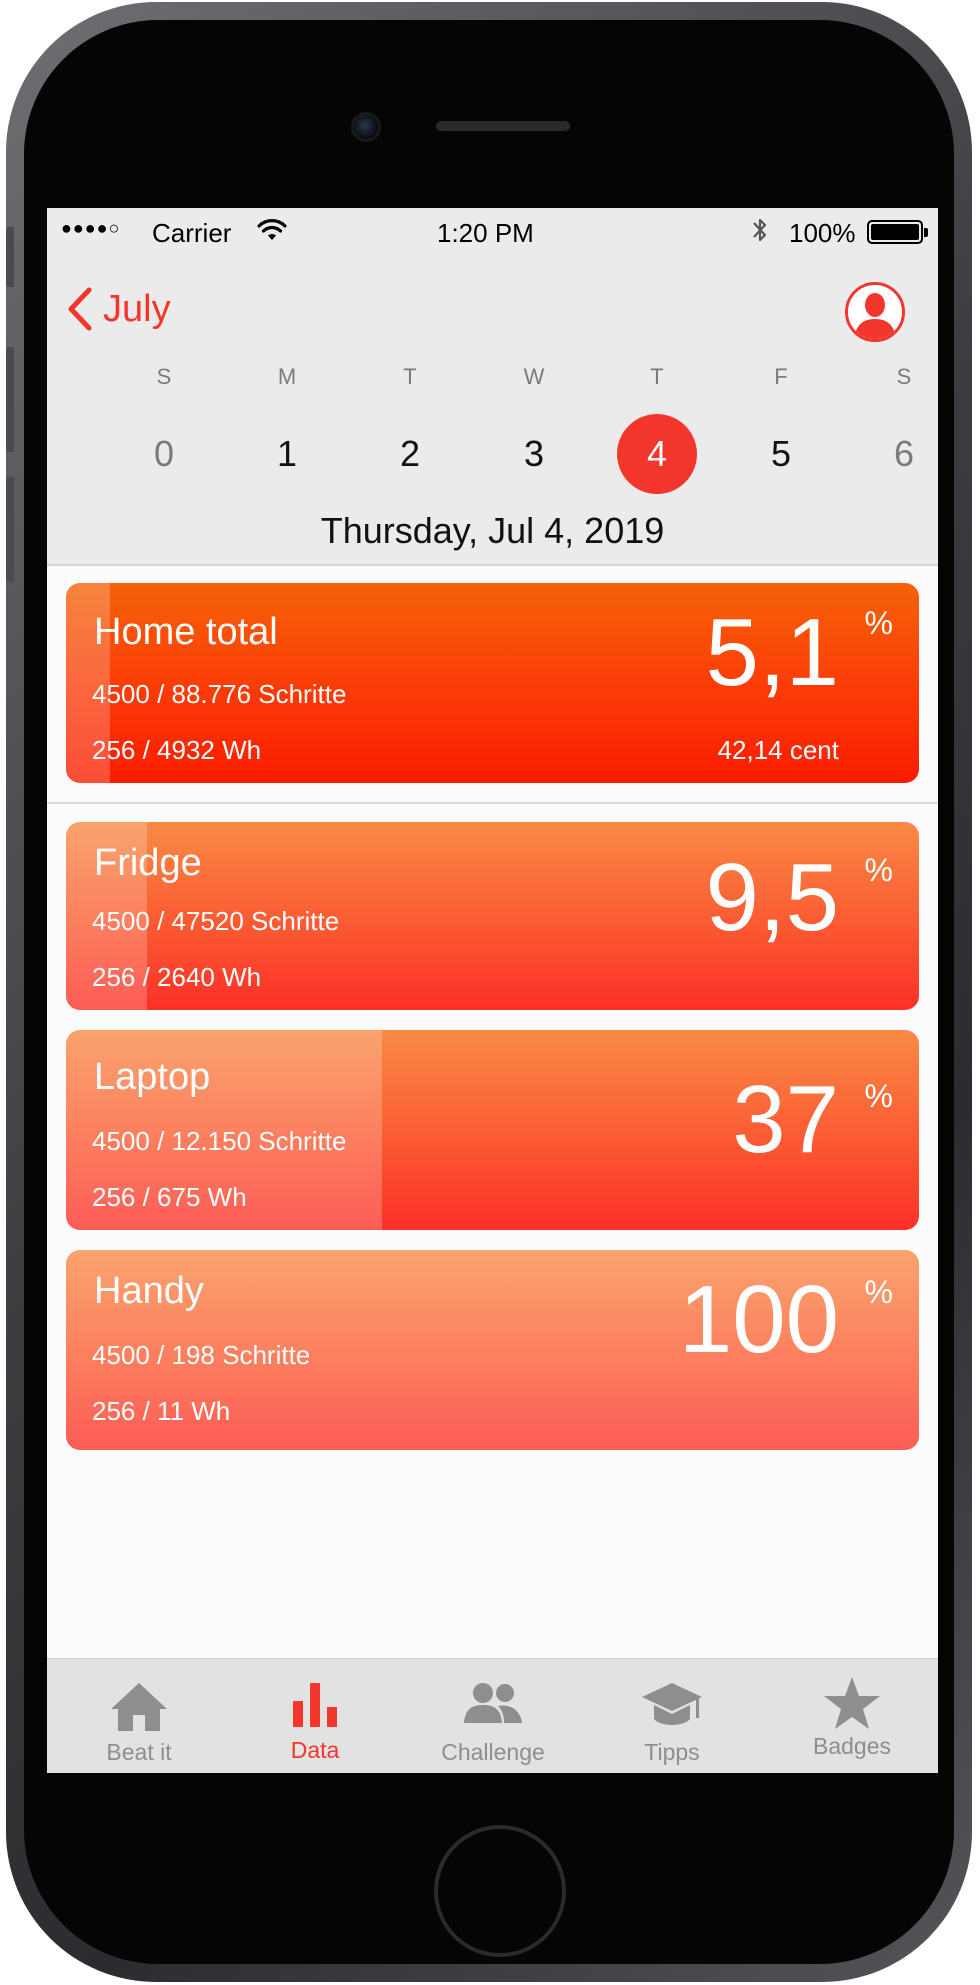 This screenshot has height=1985, width=980. I want to click on tab-challenge: Challenge, so click(493, 1716).